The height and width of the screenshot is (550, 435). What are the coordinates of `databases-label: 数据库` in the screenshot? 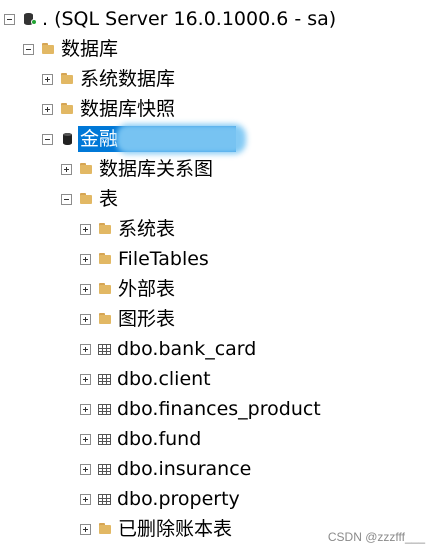 It's located at (90, 49).